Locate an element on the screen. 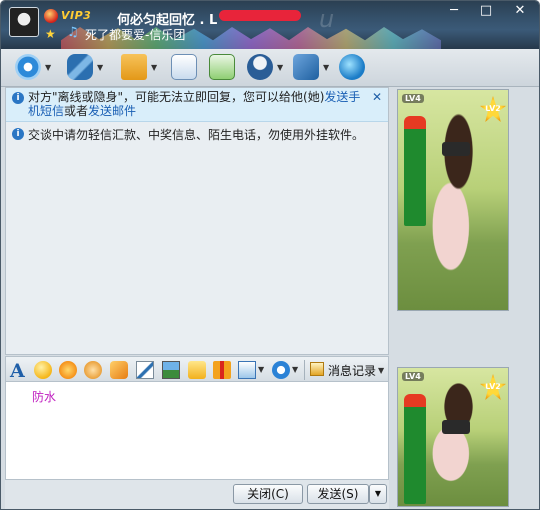 This screenshot has width=540, height=510. send-options-button: ▼ is located at coordinates (378, 494).